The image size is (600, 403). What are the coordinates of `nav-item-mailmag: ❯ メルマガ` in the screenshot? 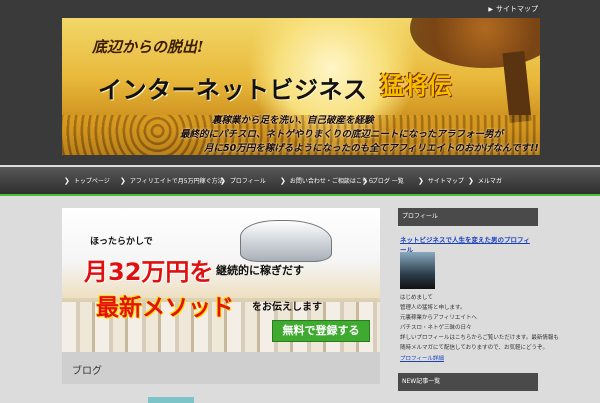 It's located at (485, 180).